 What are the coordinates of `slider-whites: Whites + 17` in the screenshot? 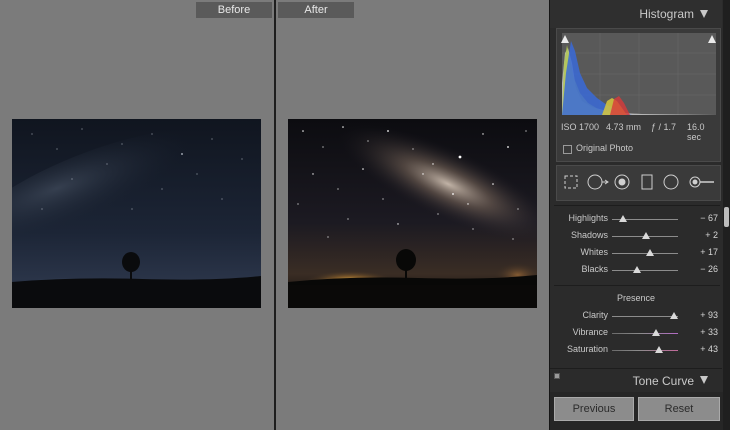 It's located at (636, 253).